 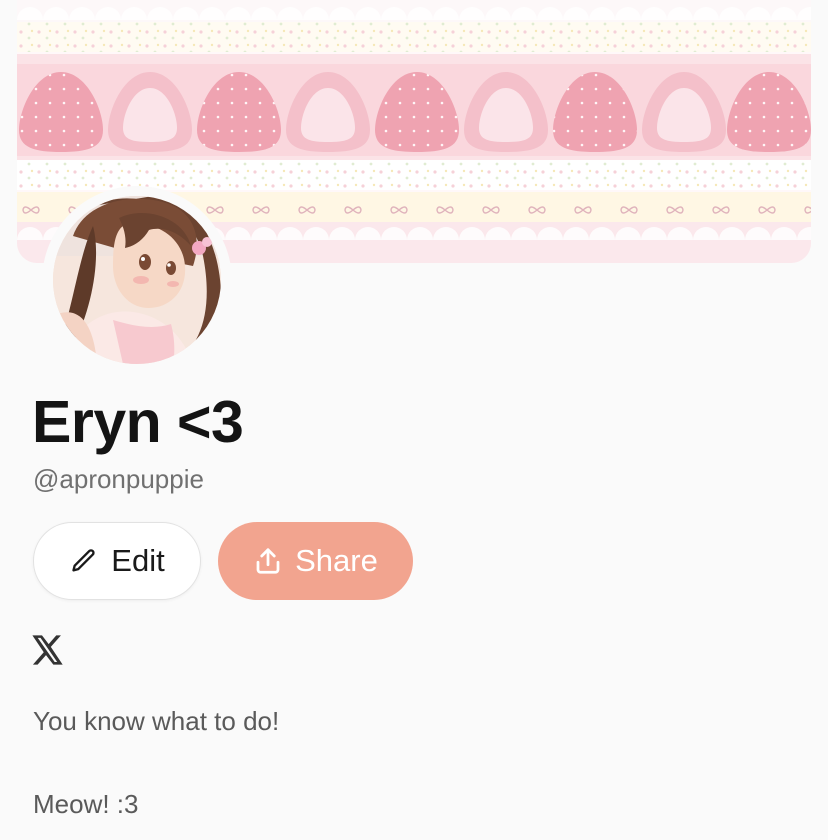 I want to click on x-logo-icon, so click(x=48, y=652).